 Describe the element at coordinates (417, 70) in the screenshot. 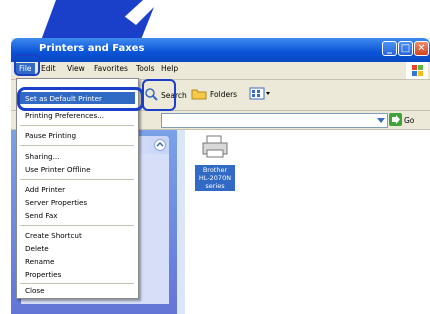

I see `windows-logo-icon` at that location.